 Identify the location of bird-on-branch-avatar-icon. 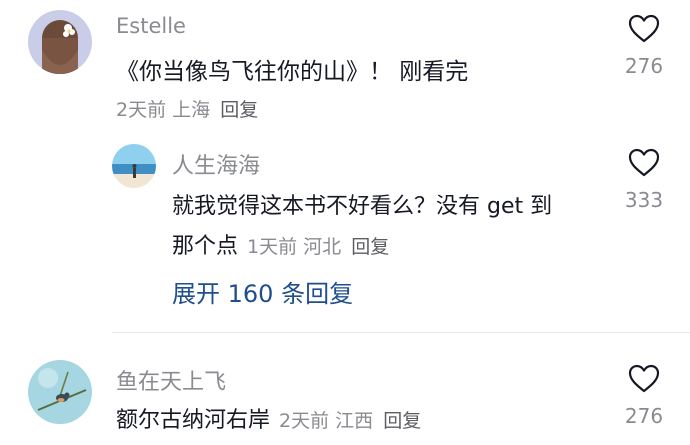
(60, 392).